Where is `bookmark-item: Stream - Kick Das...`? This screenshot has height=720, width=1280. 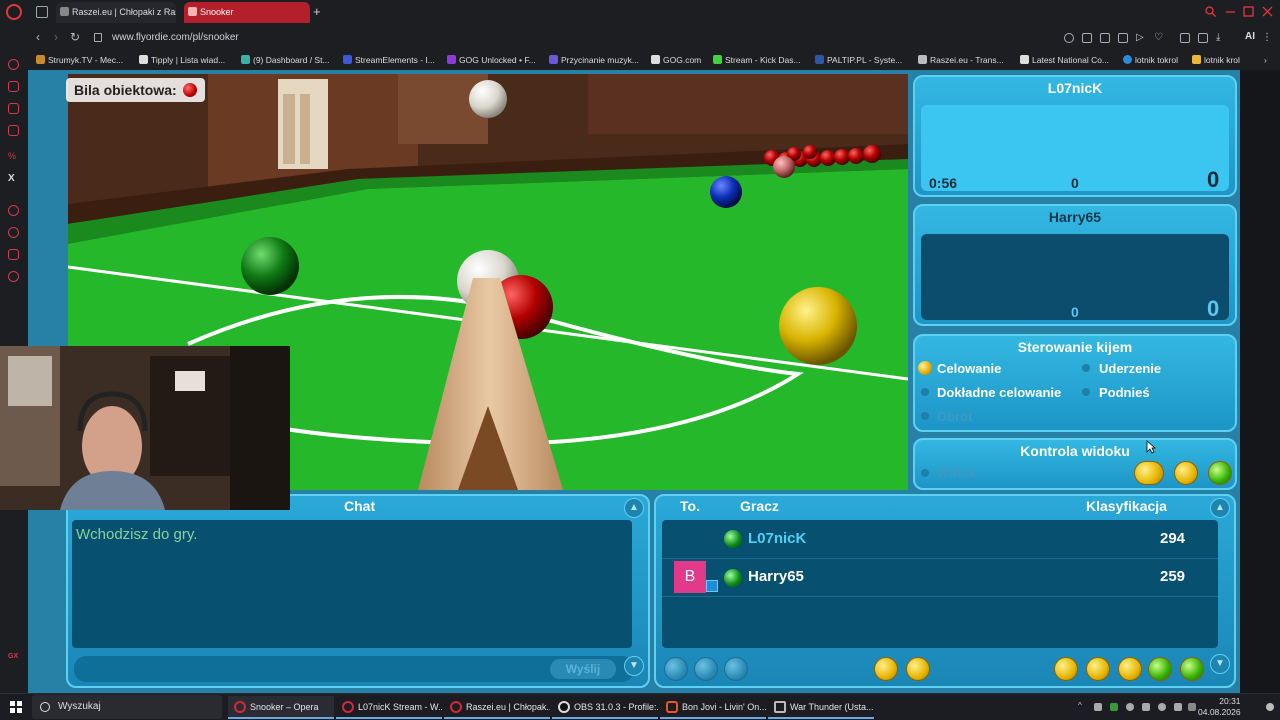
bookmark-item: Stream - Kick Das... is located at coordinates (757, 60).